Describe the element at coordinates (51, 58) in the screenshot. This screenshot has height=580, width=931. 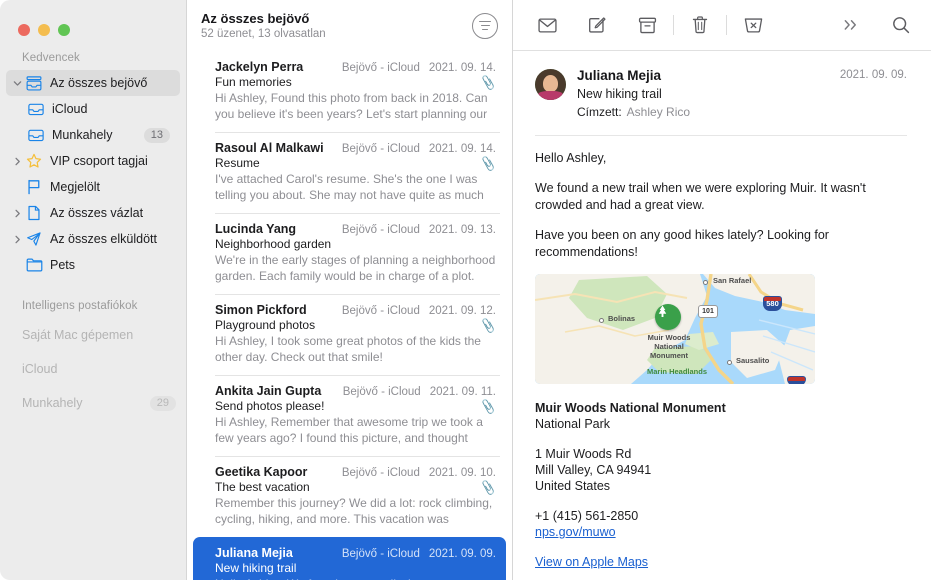
I see `sidebar-section-favorites: Kedvencek` at that location.